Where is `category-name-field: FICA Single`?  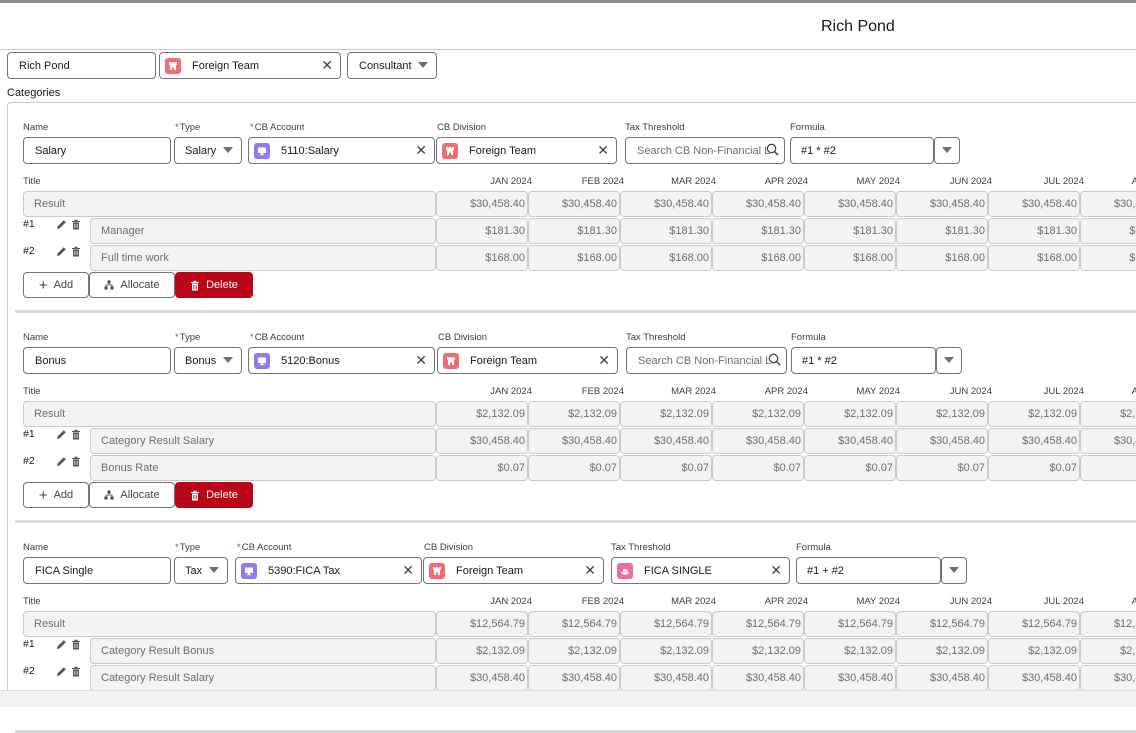 category-name-field: FICA Single is located at coordinates (97, 570).